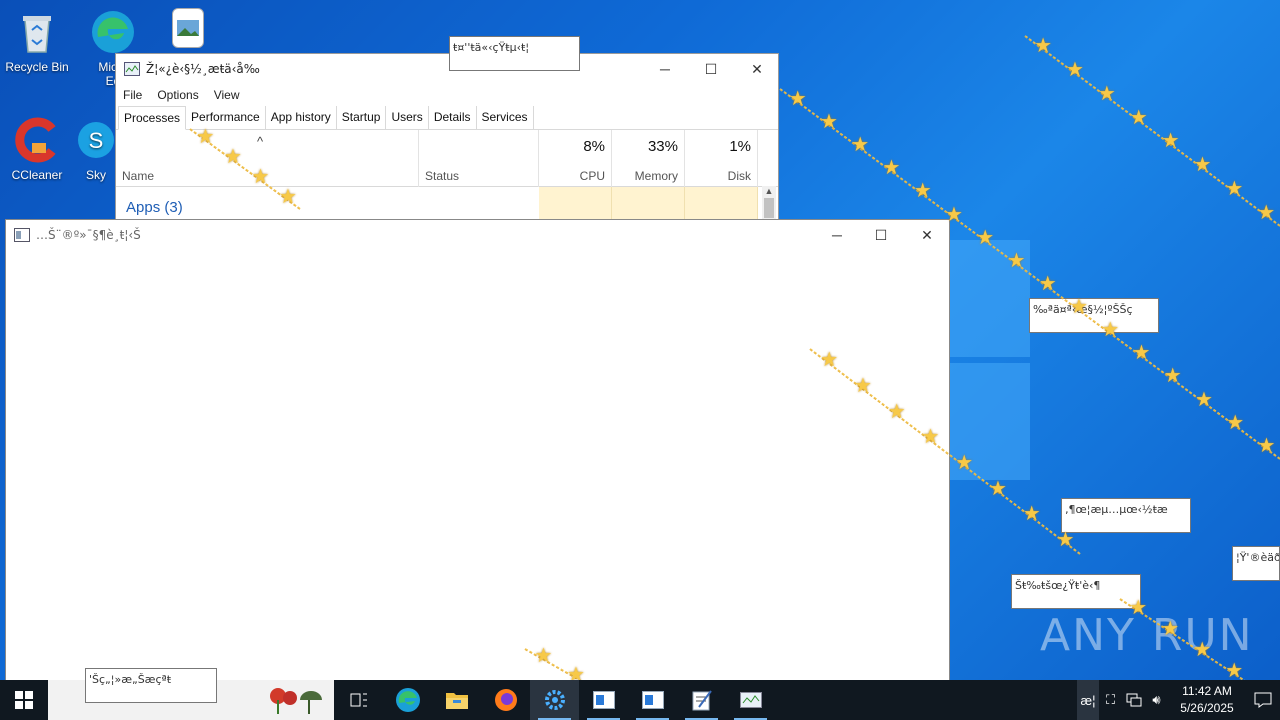 The height and width of the screenshot is (720, 1280). What do you see at coordinates (1133, 700) in the screenshot?
I see `network-icon` at bounding box center [1133, 700].